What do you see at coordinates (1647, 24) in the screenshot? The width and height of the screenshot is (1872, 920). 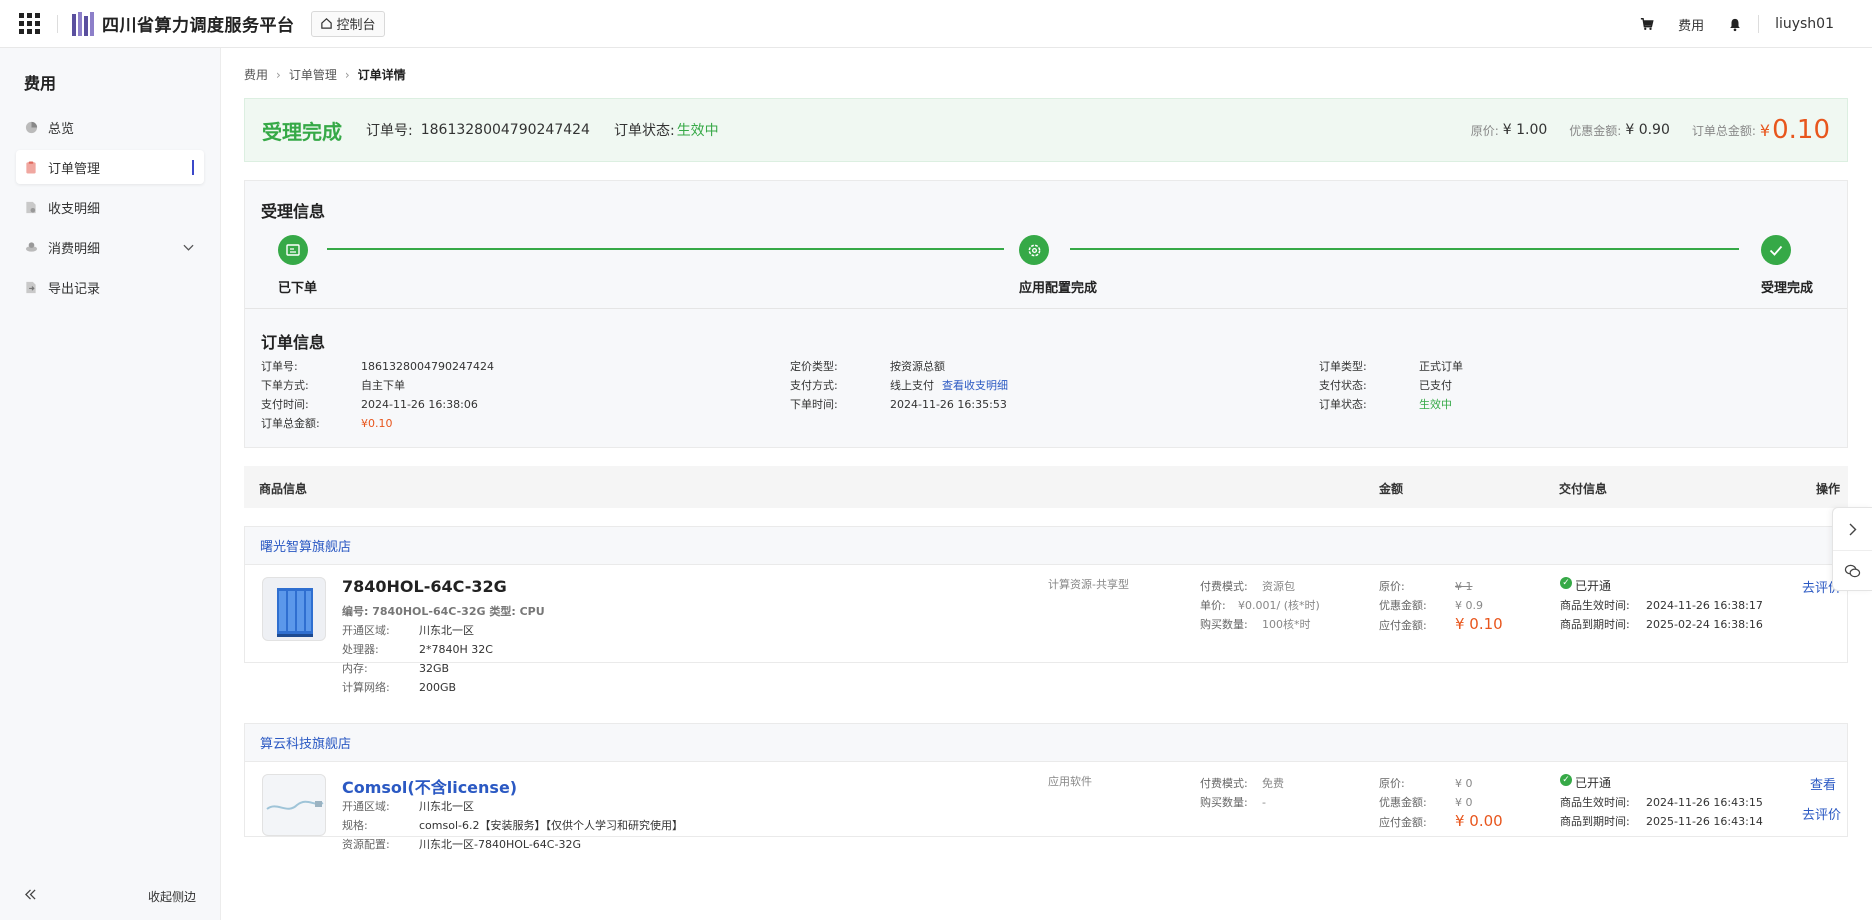 I see `cart-icon` at bounding box center [1647, 24].